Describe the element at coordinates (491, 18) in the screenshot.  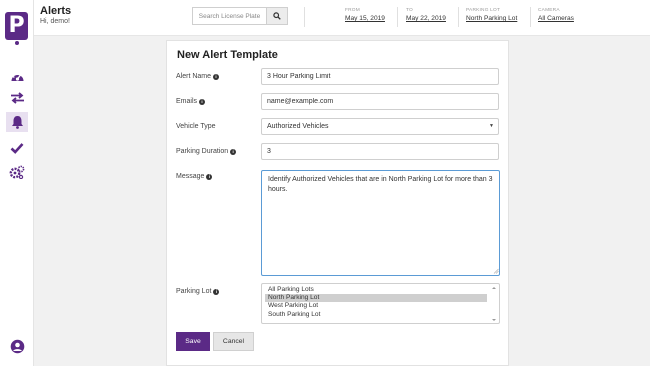
I see `parking-lot-link: North Parking Lot` at that location.